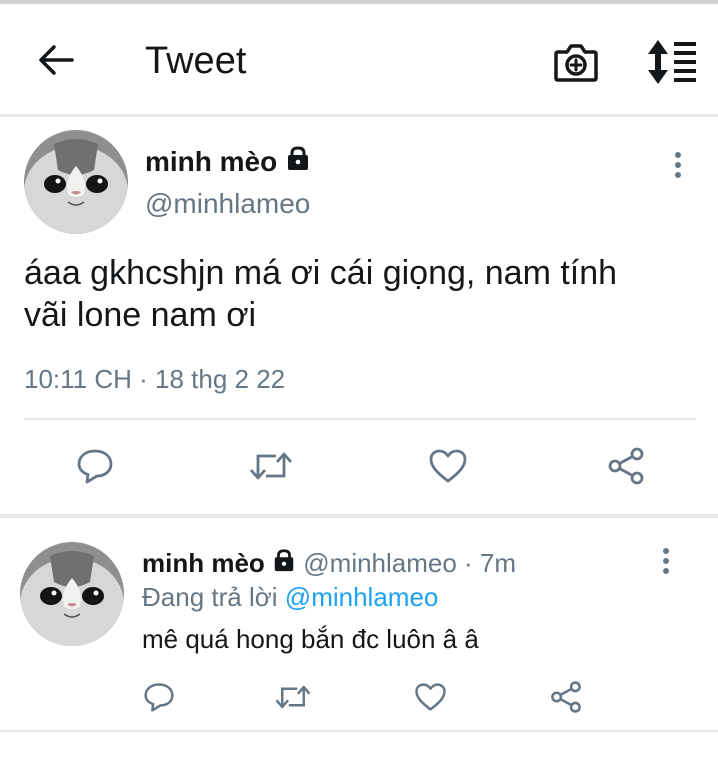 This screenshot has height=776, width=718. I want to click on reply-like-heart-icon, so click(430, 697).